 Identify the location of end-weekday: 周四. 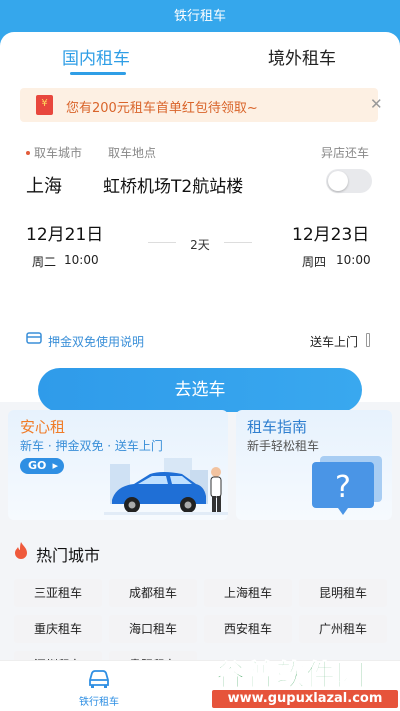
(314, 262).